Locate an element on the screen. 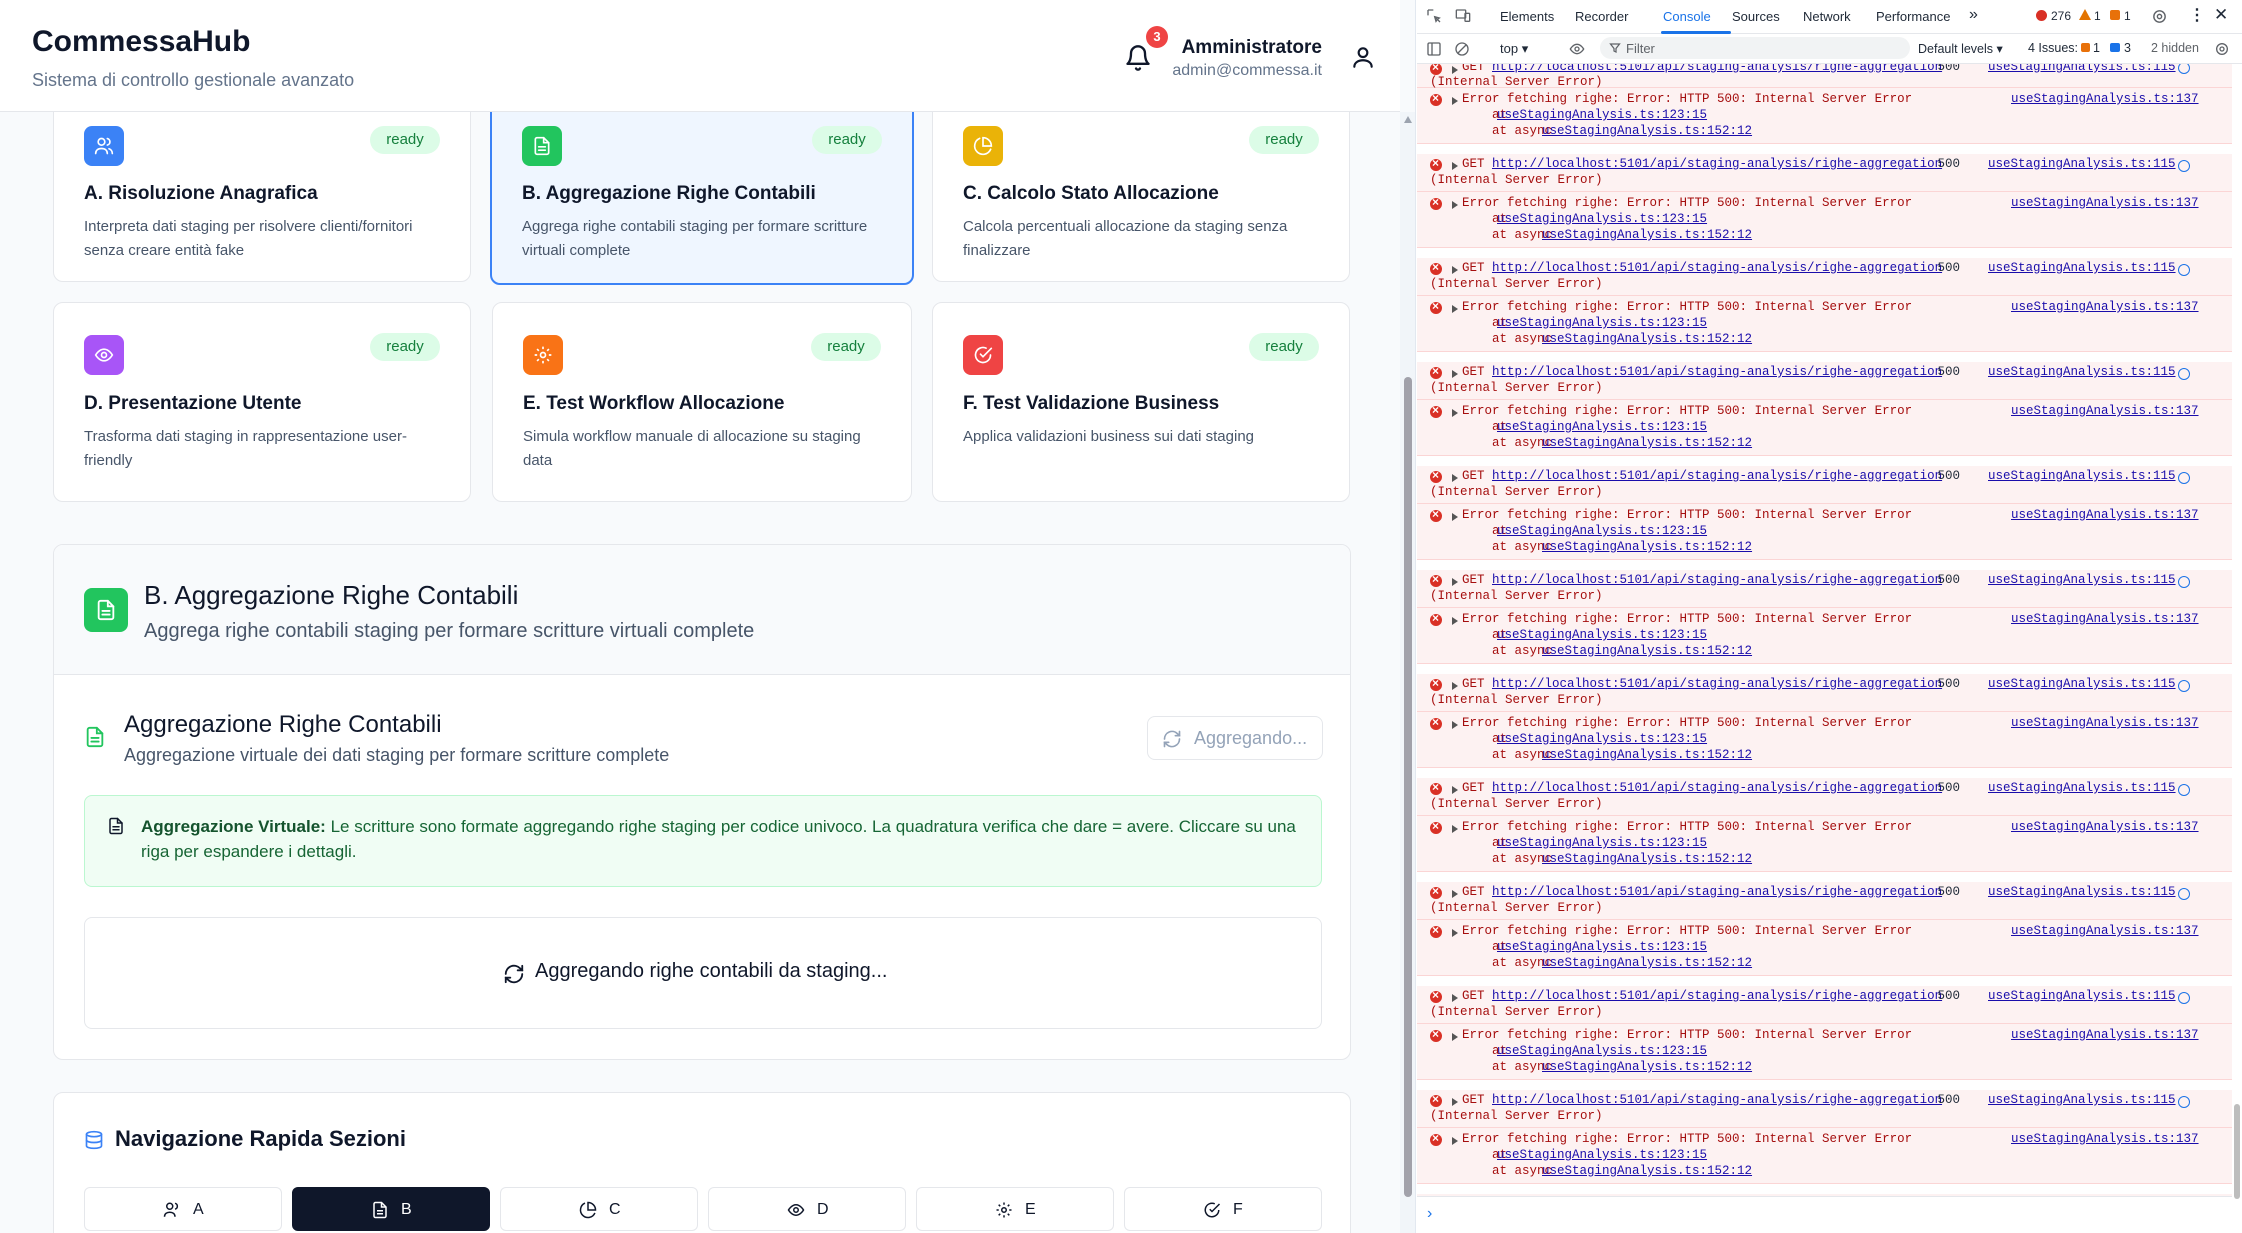 This screenshot has width=2242, height=1233. info-count: 1 is located at coordinates (2127, 16).